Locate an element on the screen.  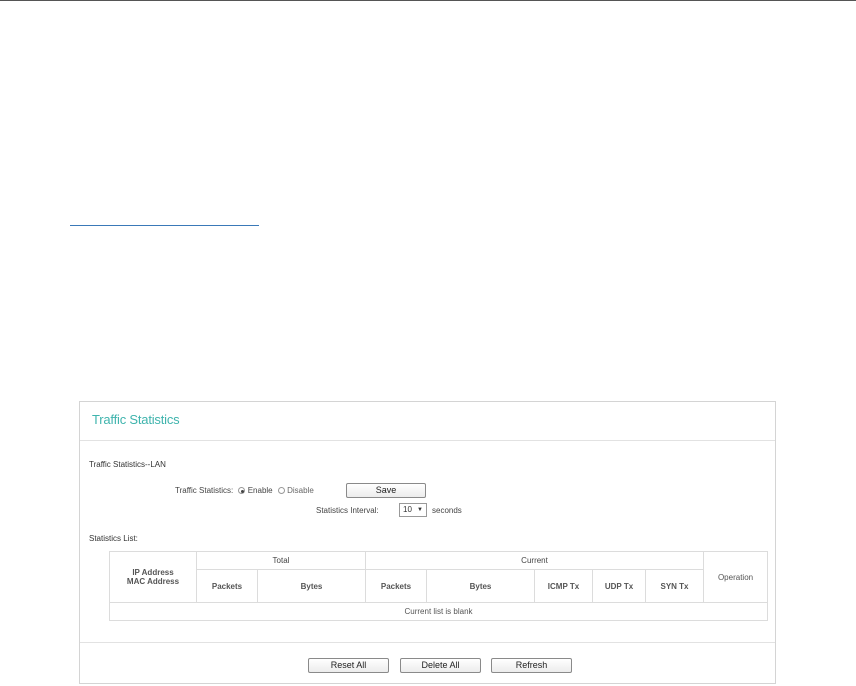
interval-unit: seconds is located at coordinates (447, 510).